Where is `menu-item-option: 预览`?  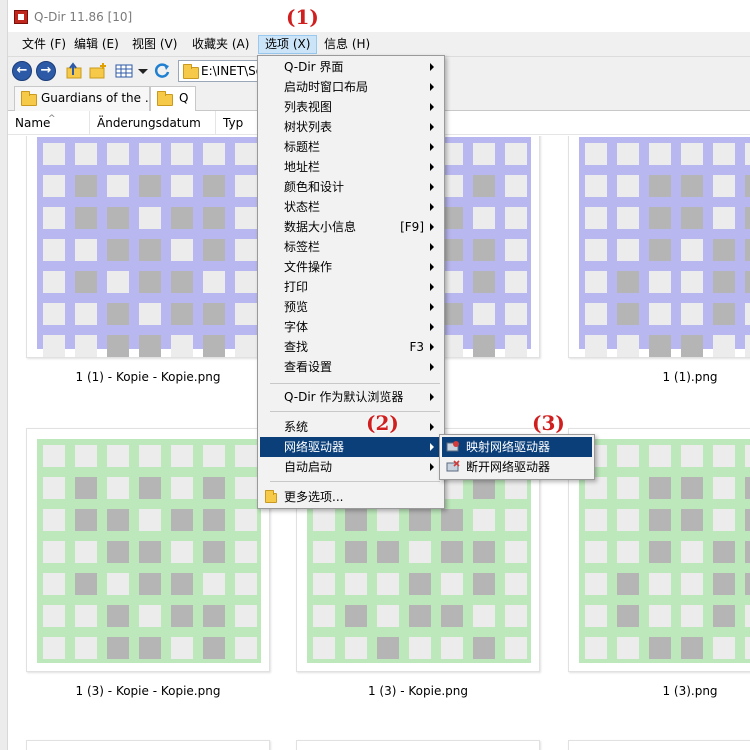 menu-item-option: 预览 is located at coordinates (351, 307).